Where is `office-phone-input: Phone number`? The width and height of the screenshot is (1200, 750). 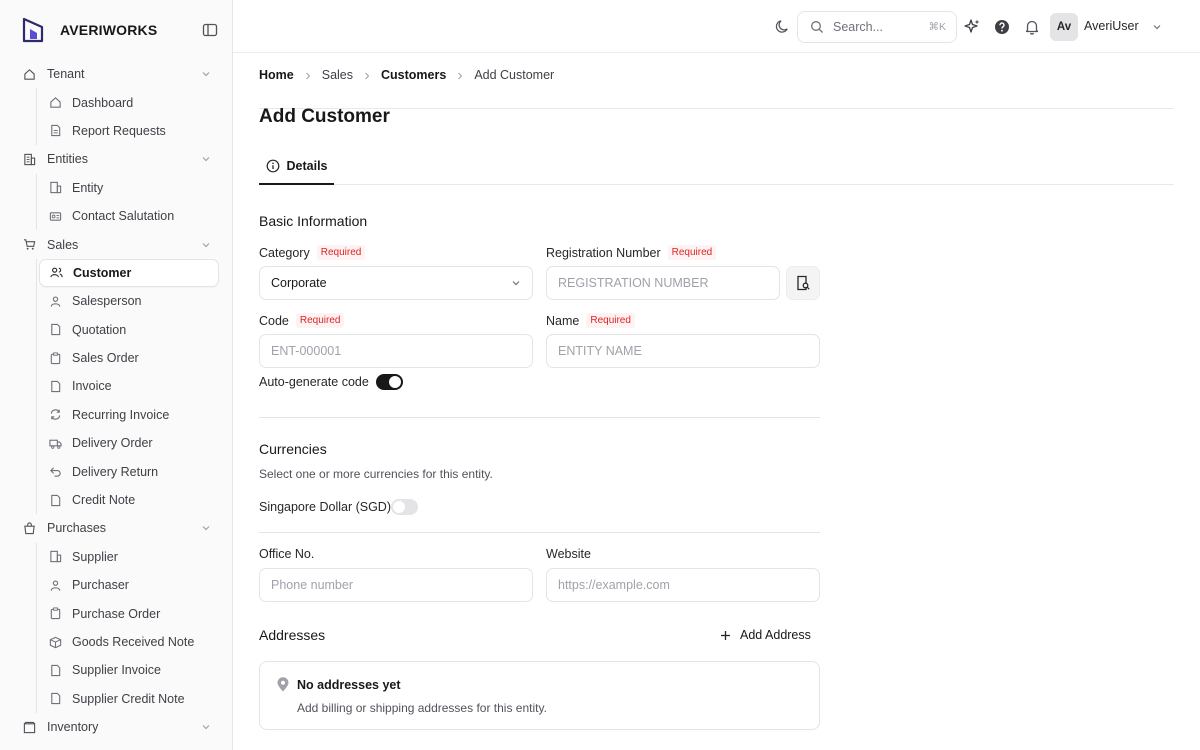 office-phone-input: Phone number is located at coordinates (396, 585).